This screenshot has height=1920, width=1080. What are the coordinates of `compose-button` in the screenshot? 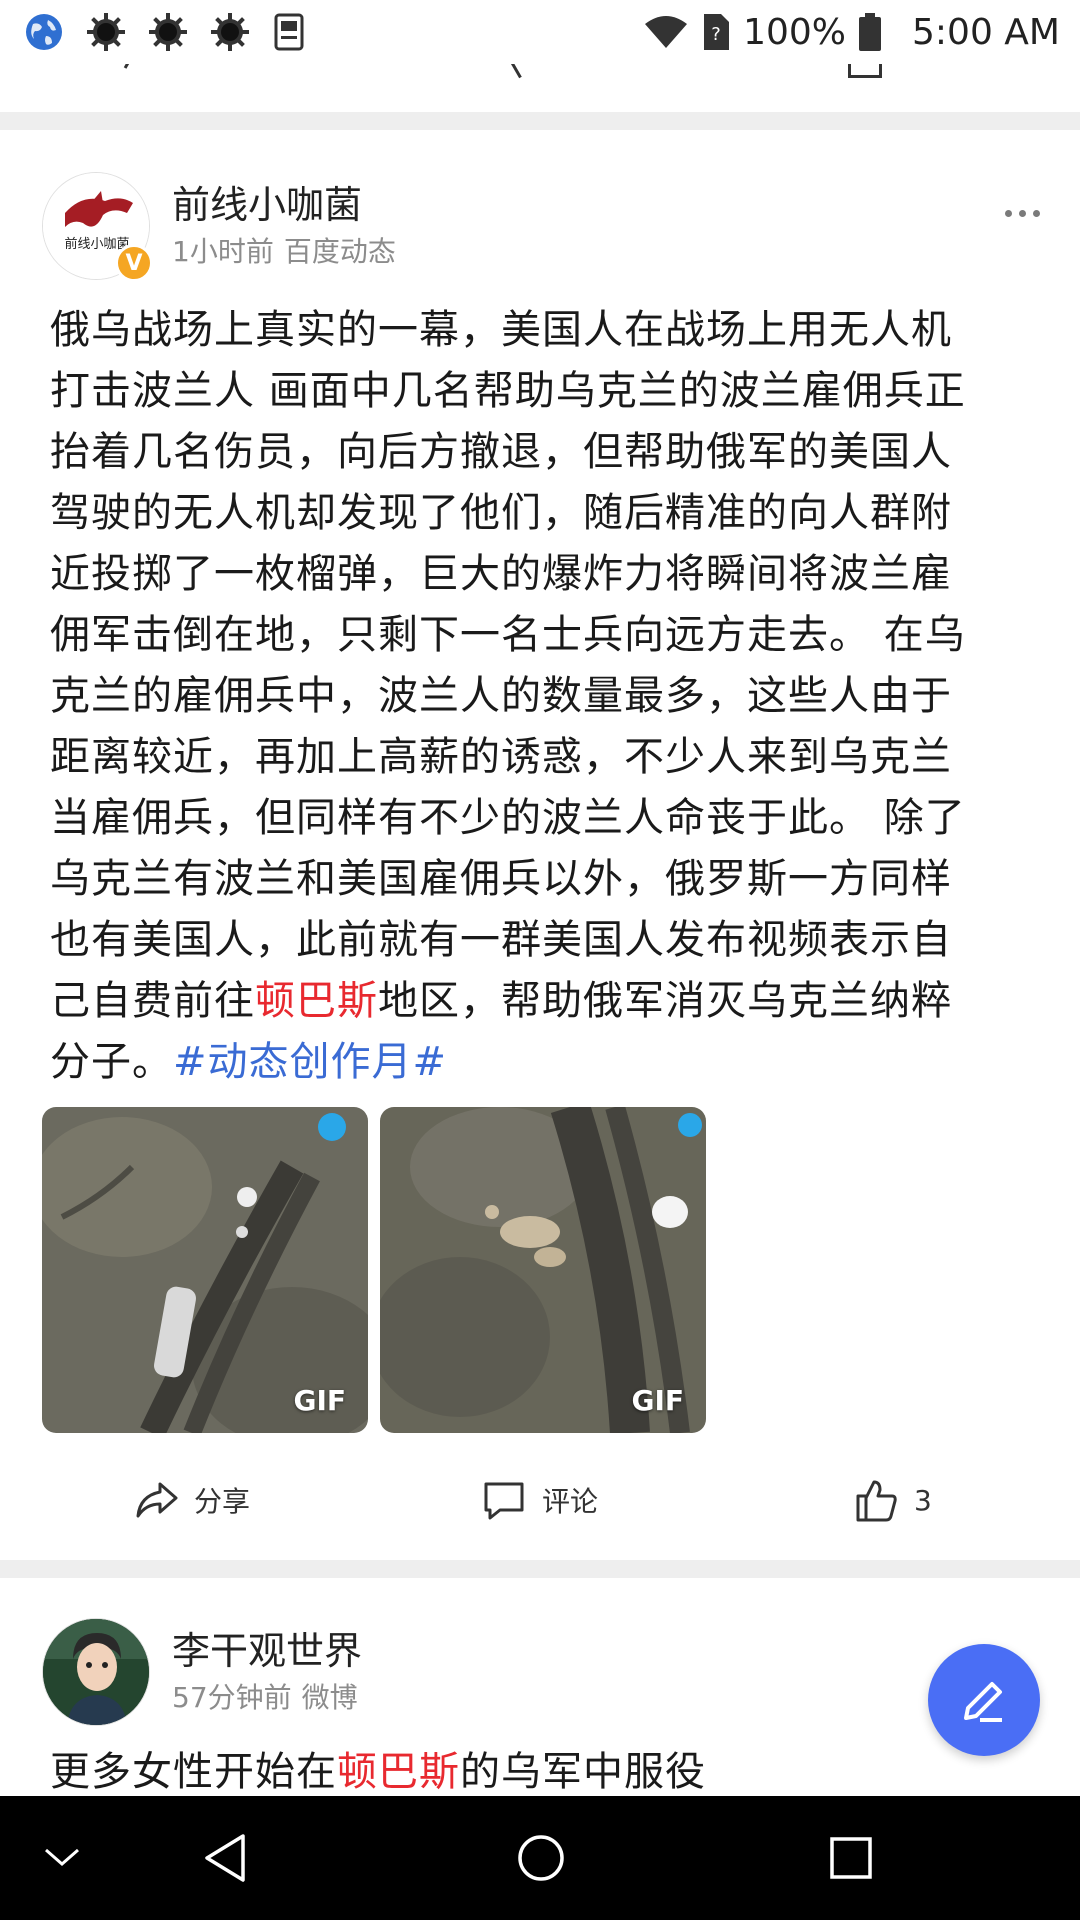 It's located at (984, 1700).